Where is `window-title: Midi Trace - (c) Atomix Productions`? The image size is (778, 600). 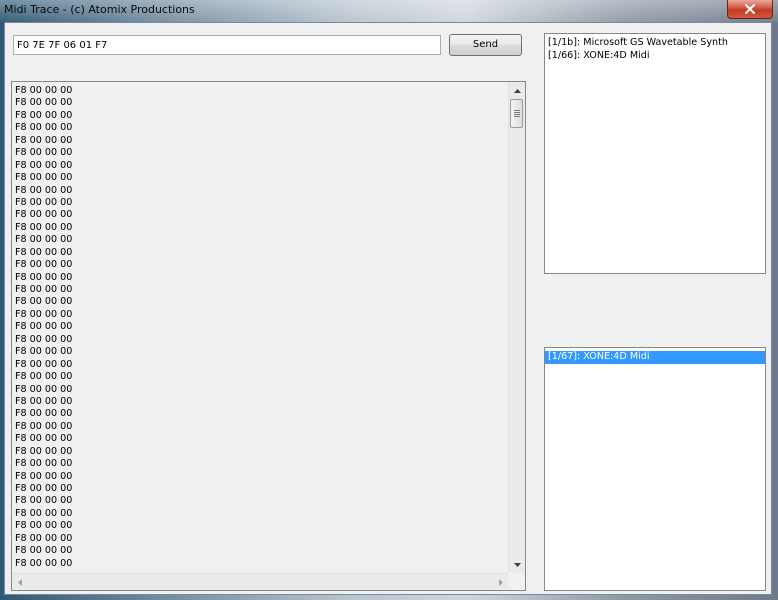
window-title: Midi Trace - (c) Atomix Productions is located at coordinates (99, 9).